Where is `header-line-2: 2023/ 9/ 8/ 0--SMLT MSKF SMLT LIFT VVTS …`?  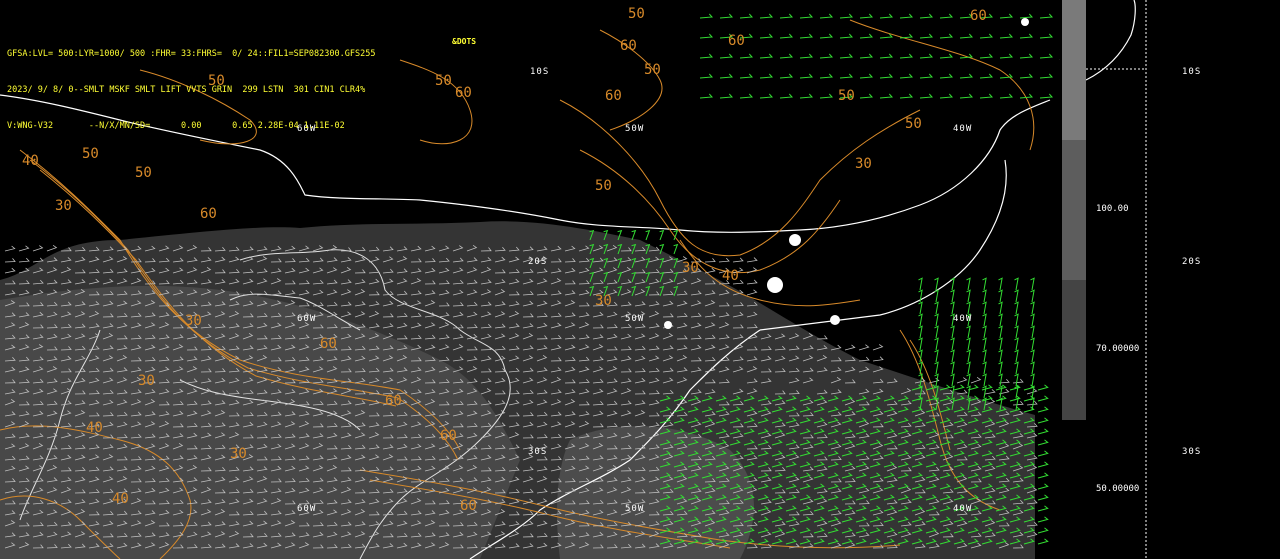 header-line-2: 2023/ 9/ 8/ 0--SMLT MSKF SMLT LIFT VVTS … is located at coordinates (186, 90).